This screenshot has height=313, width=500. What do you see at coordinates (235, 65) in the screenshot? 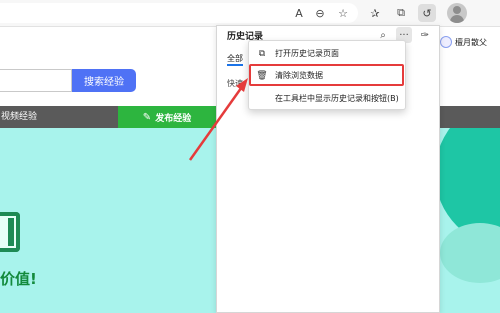
I see `tab-all-underline` at bounding box center [235, 65].